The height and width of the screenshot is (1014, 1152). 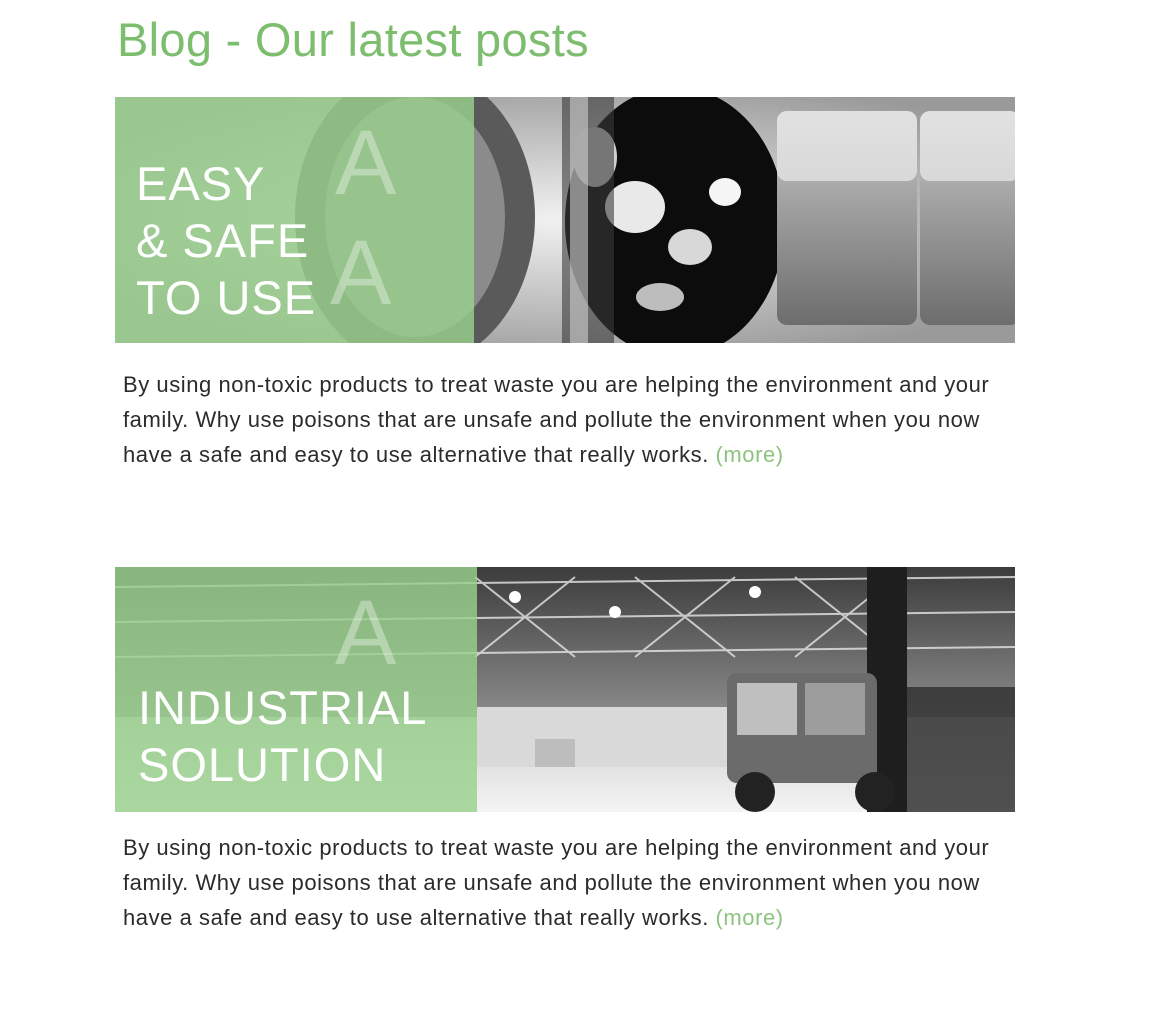 I want to click on banner-title-line: SOLUTION, so click(x=262, y=764).